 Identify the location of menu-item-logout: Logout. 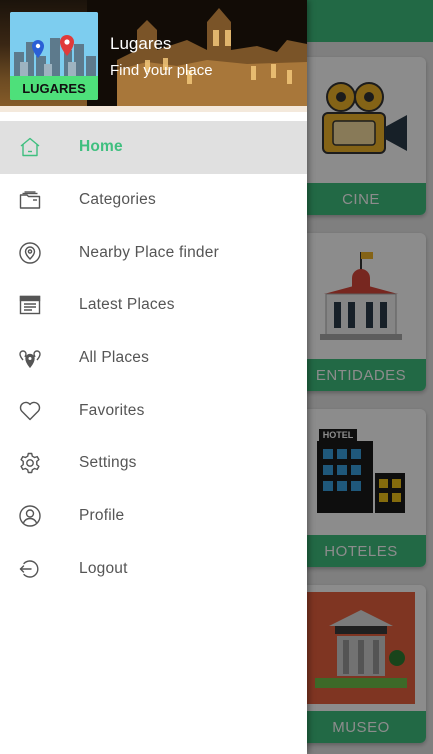
(153, 569).